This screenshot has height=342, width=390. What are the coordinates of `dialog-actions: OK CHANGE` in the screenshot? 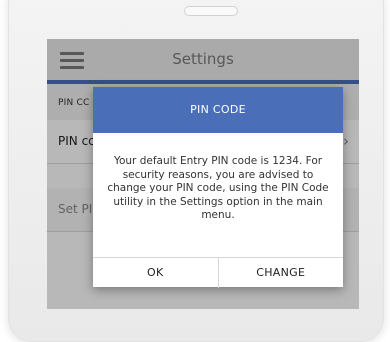 It's located at (218, 272).